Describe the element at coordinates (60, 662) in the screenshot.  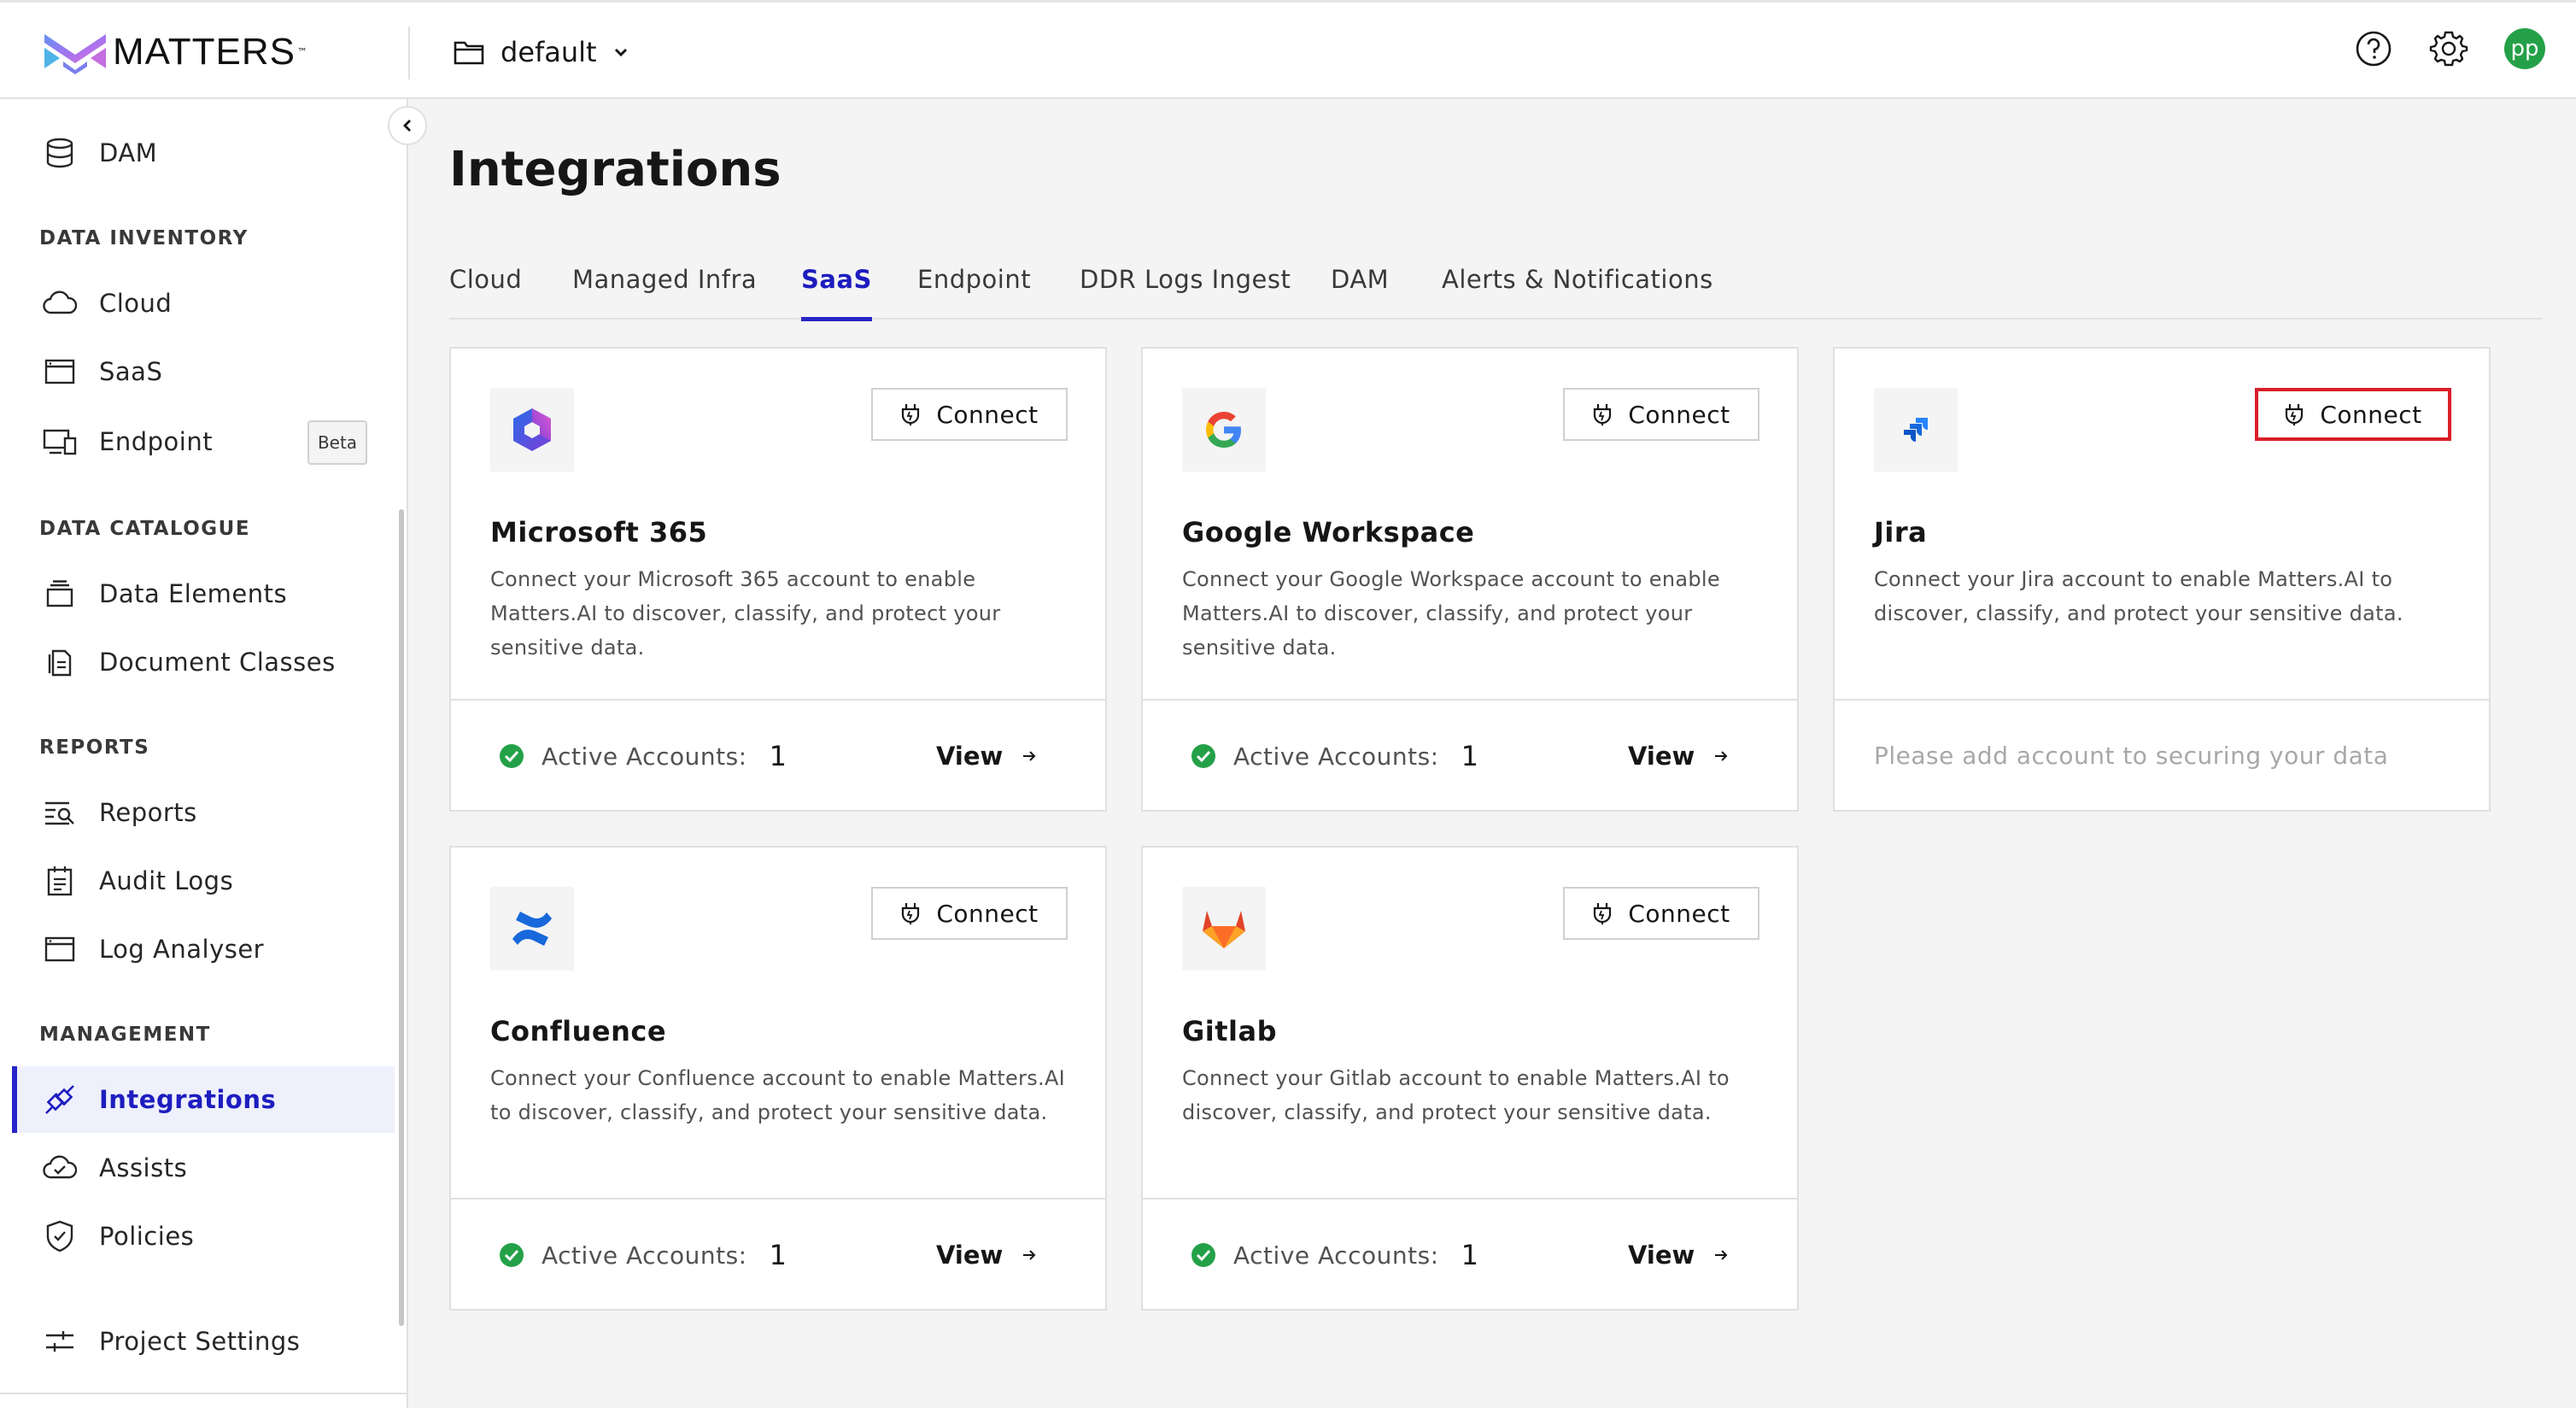
I see `documents-icon` at that location.